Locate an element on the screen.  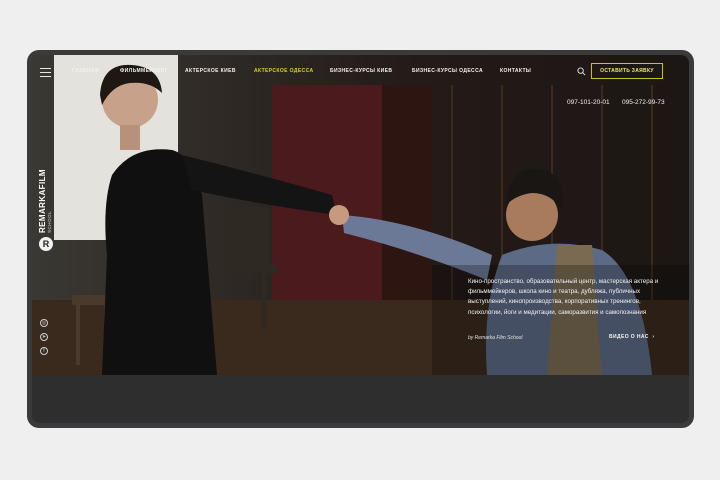
instagram-icon: ◎ is located at coordinates (44, 323).